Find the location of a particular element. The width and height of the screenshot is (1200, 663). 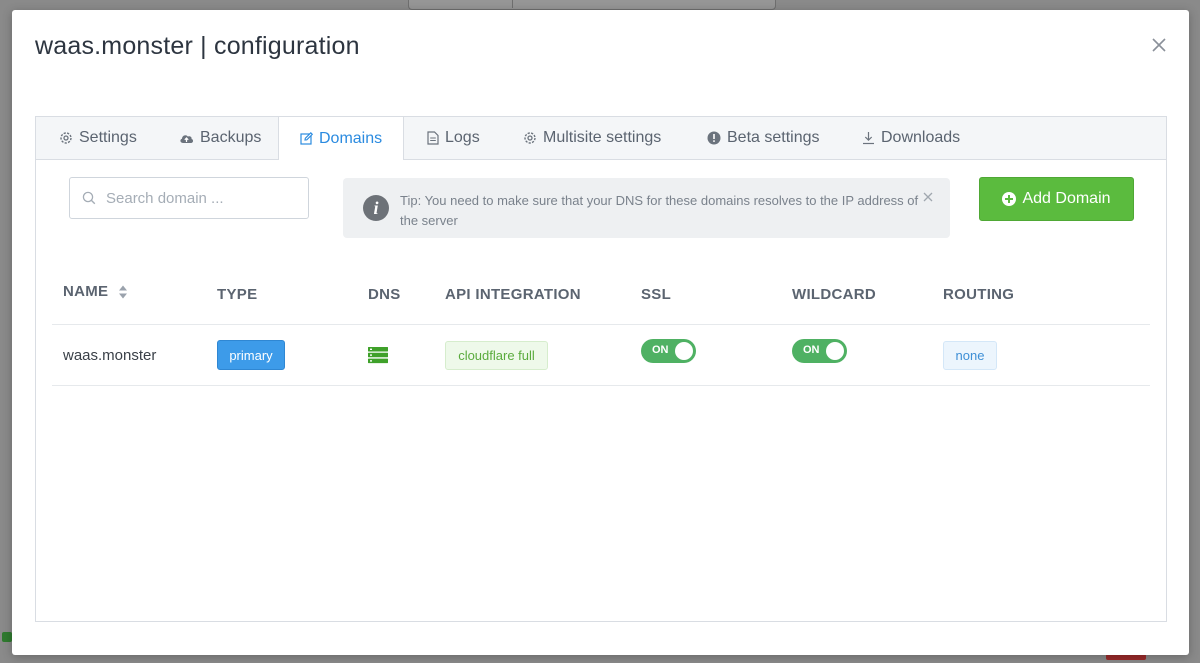

tab-downloads: Downloads is located at coordinates (911, 138).